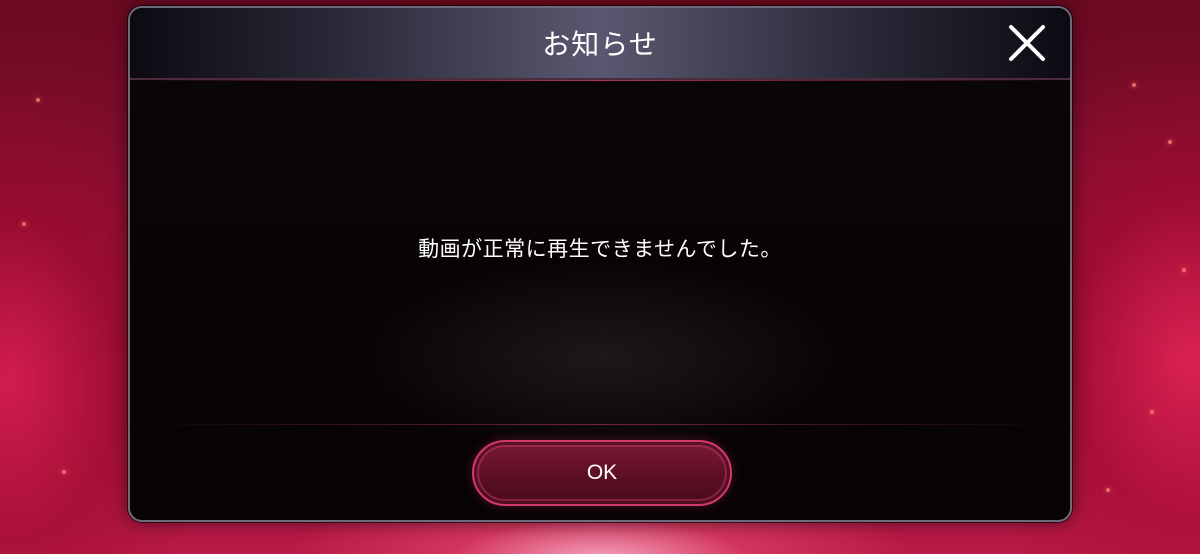 This screenshot has height=554, width=1200. I want to click on ok-button-label: OK, so click(602, 472).